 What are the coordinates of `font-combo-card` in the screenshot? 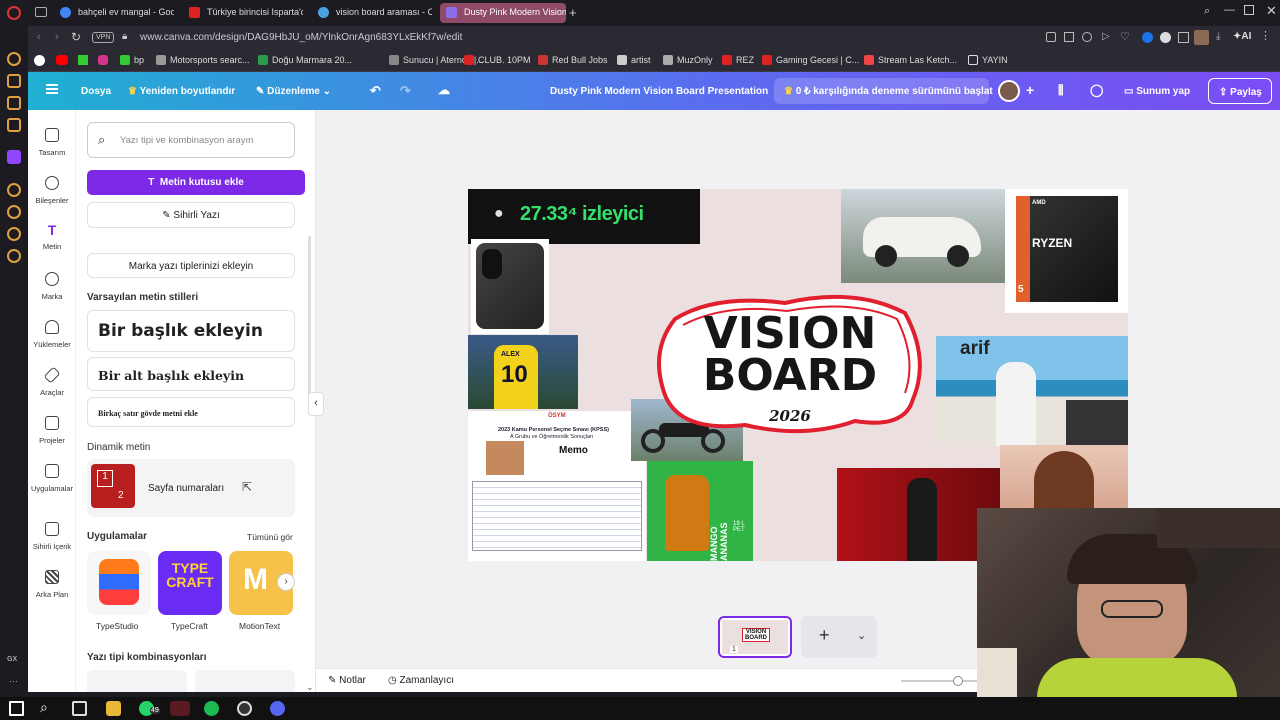 It's located at (137, 681).